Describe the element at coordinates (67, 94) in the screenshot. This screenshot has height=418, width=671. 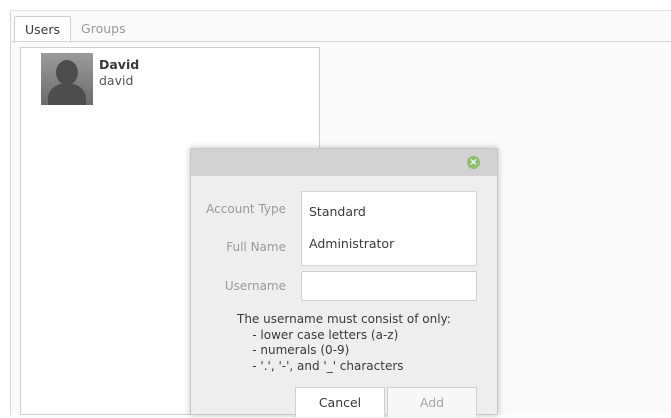
I see `avatar-body` at that location.